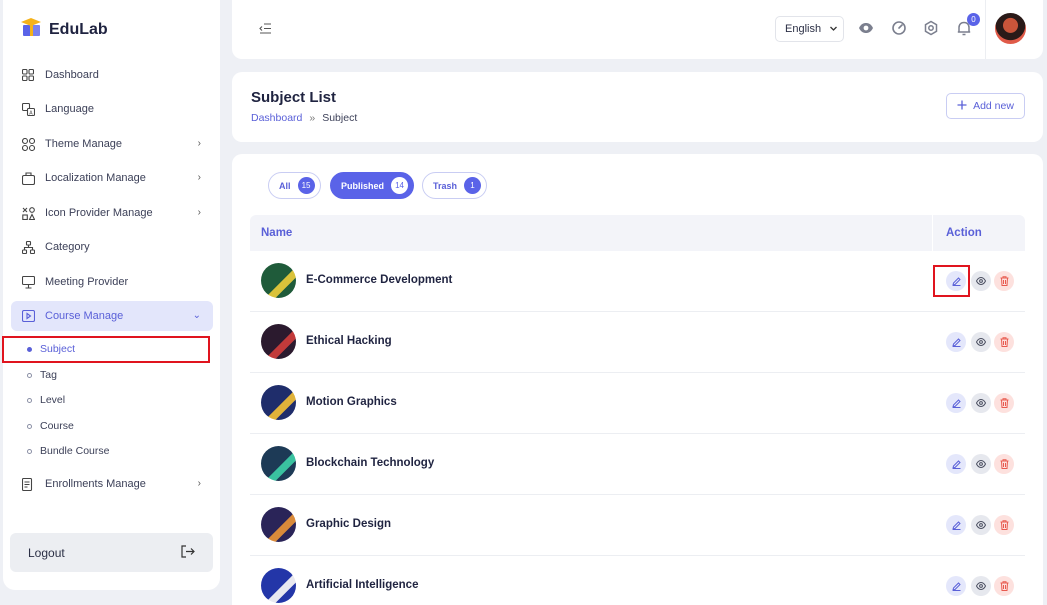 The height and width of the screenshot is (605, 1047). Describe the element at coordinates (637, 233) in the screenshot. I see `table-header: Name Action` at that location.